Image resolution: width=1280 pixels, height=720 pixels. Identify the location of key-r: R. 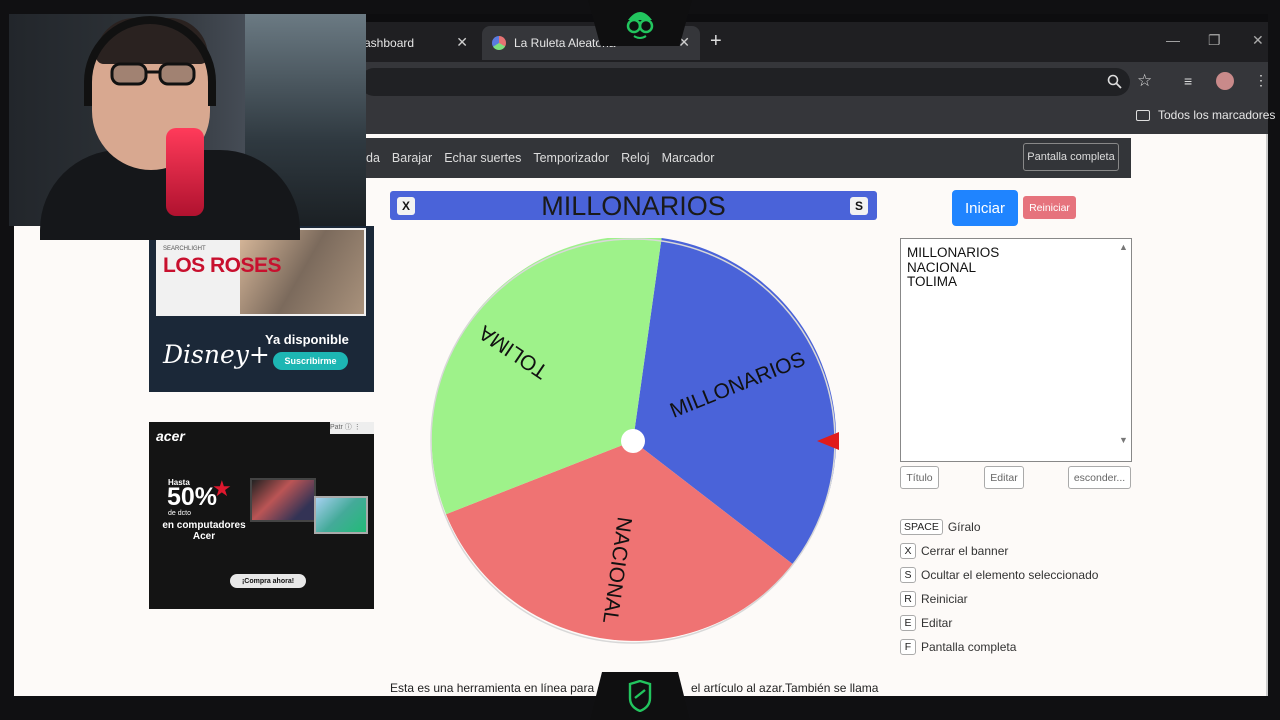
(908, 599).